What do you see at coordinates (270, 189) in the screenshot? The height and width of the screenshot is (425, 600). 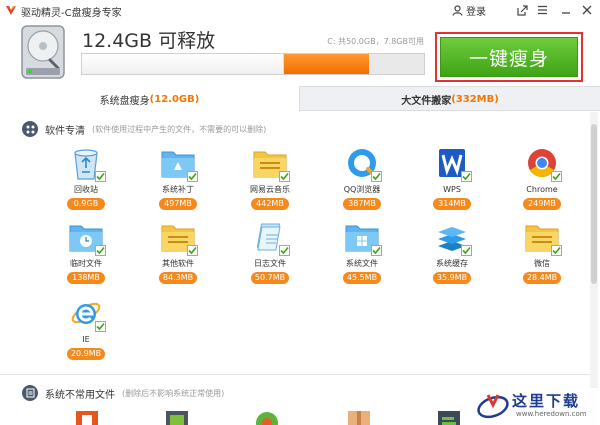 I see `item-label: 网易云音乐` at bounding box center [270, 189].